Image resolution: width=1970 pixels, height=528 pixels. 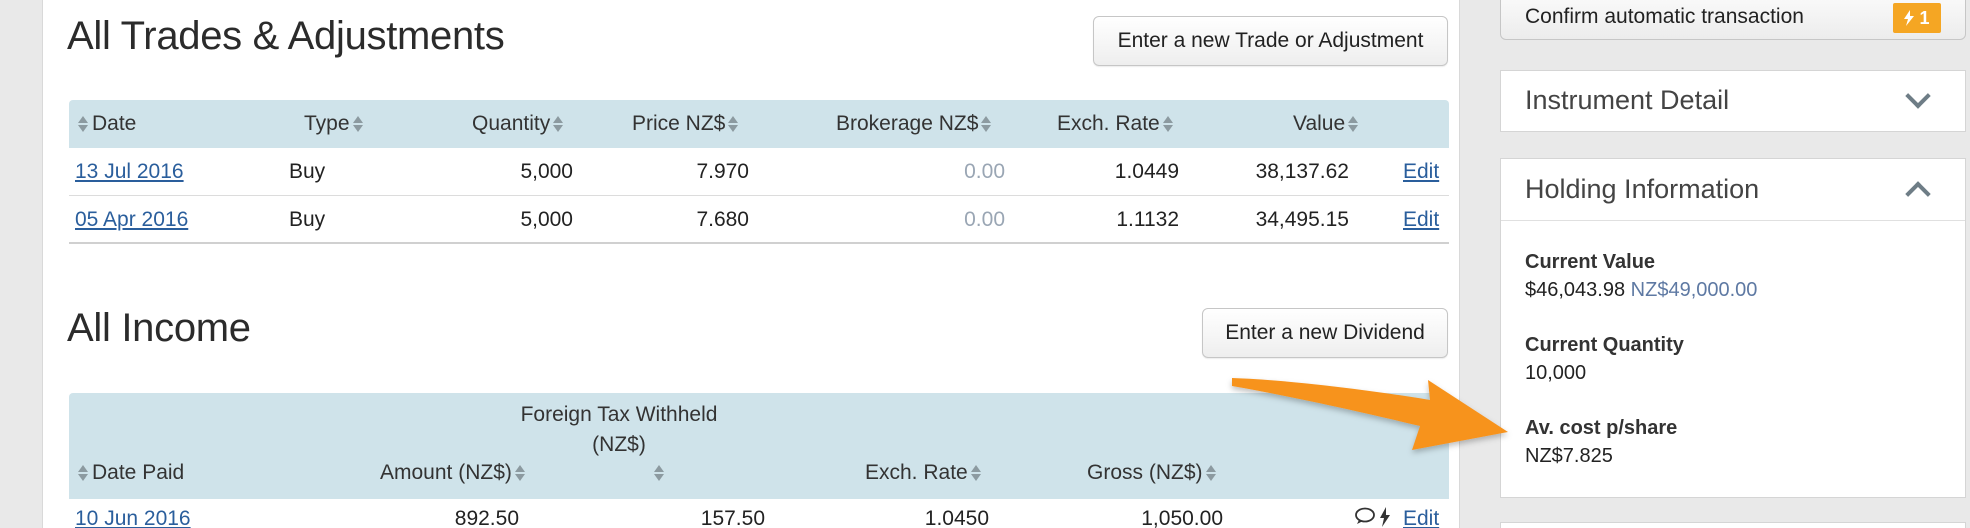 What do you see at coordinates (956, 517) in the screenshot?
I see `income-exch-rate: 1.0450` at bounding box center [956, 517].